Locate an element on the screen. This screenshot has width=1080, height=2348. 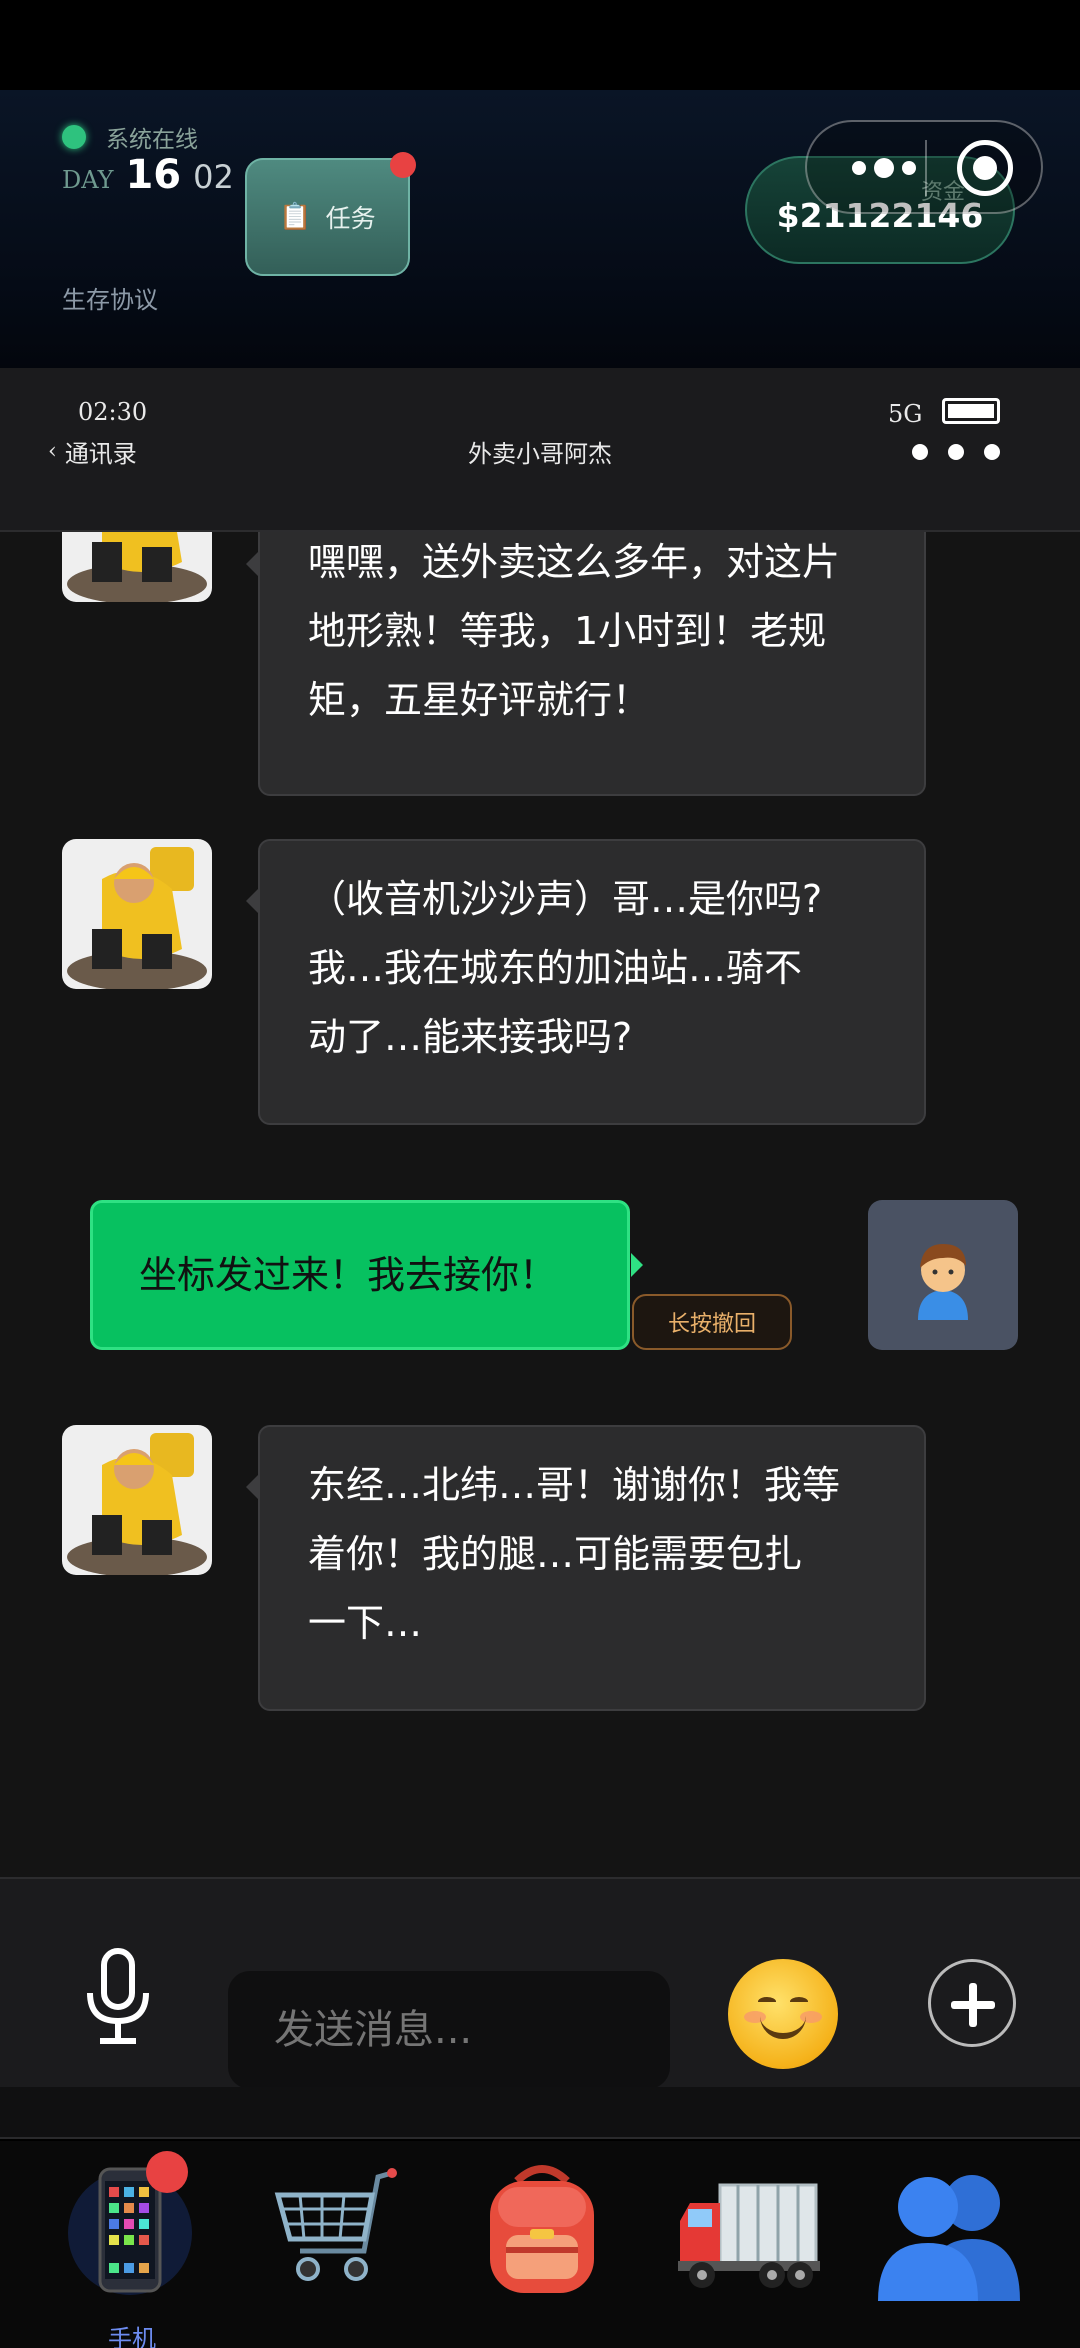
chat-input-bar is located at coordinates (540, 1983).